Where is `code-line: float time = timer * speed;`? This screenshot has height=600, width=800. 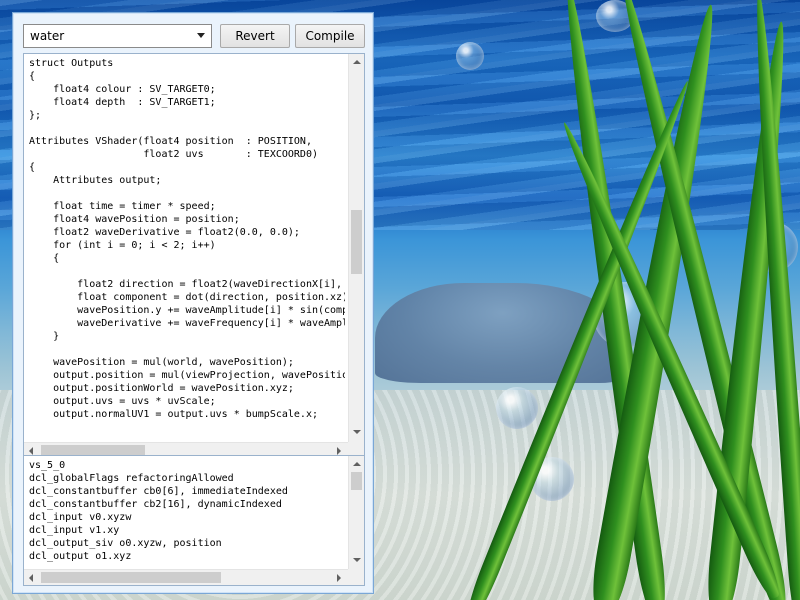
code-line: float time = timer * speed; is located at coordinates (122, 206).